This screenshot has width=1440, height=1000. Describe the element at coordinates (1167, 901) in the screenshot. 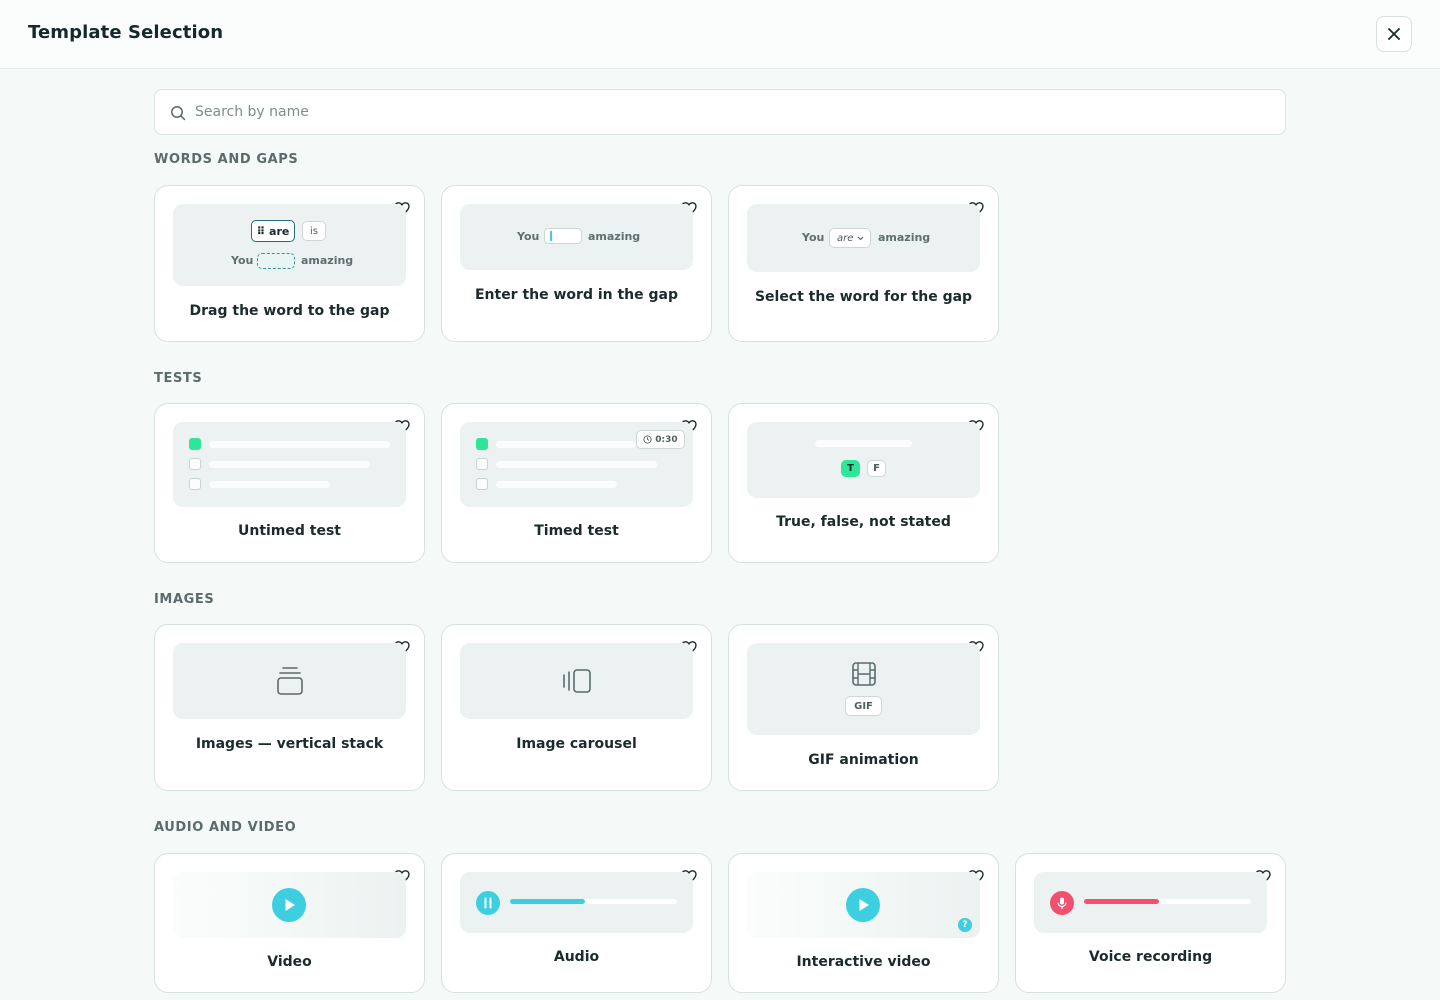

I see `voice-progress-track` at that location.